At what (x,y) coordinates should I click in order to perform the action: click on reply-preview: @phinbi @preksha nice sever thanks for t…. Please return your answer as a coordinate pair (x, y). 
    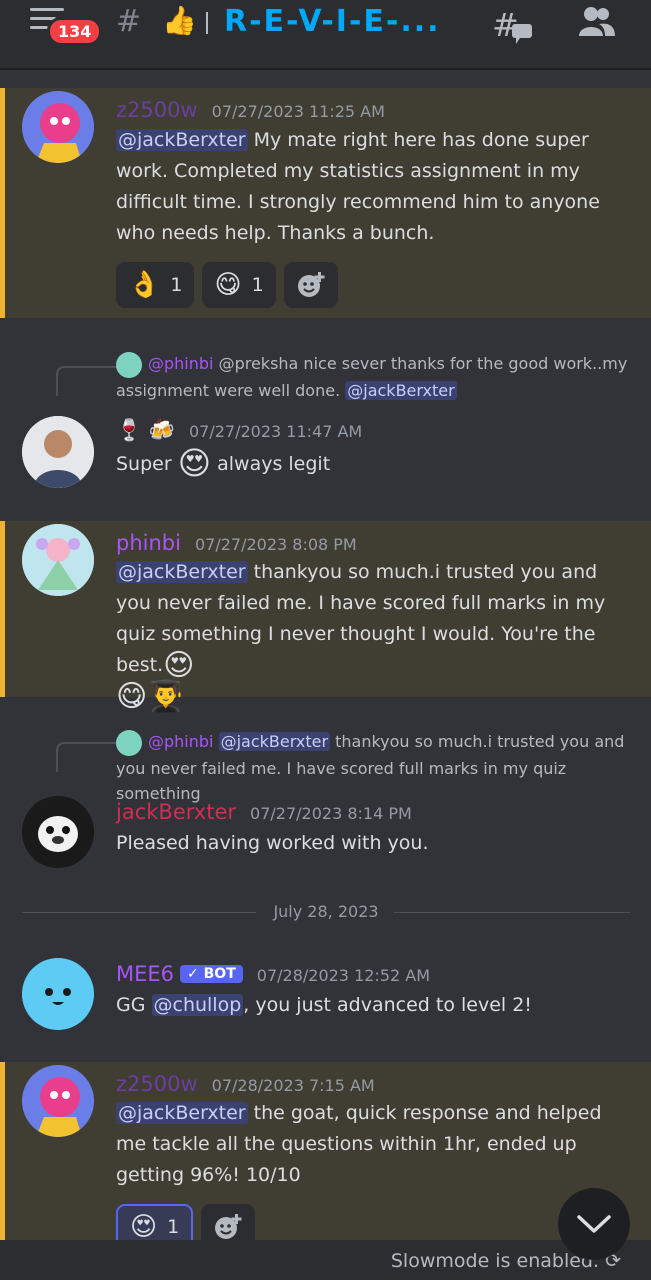
    Looking at the image, I should click on (376, 377).